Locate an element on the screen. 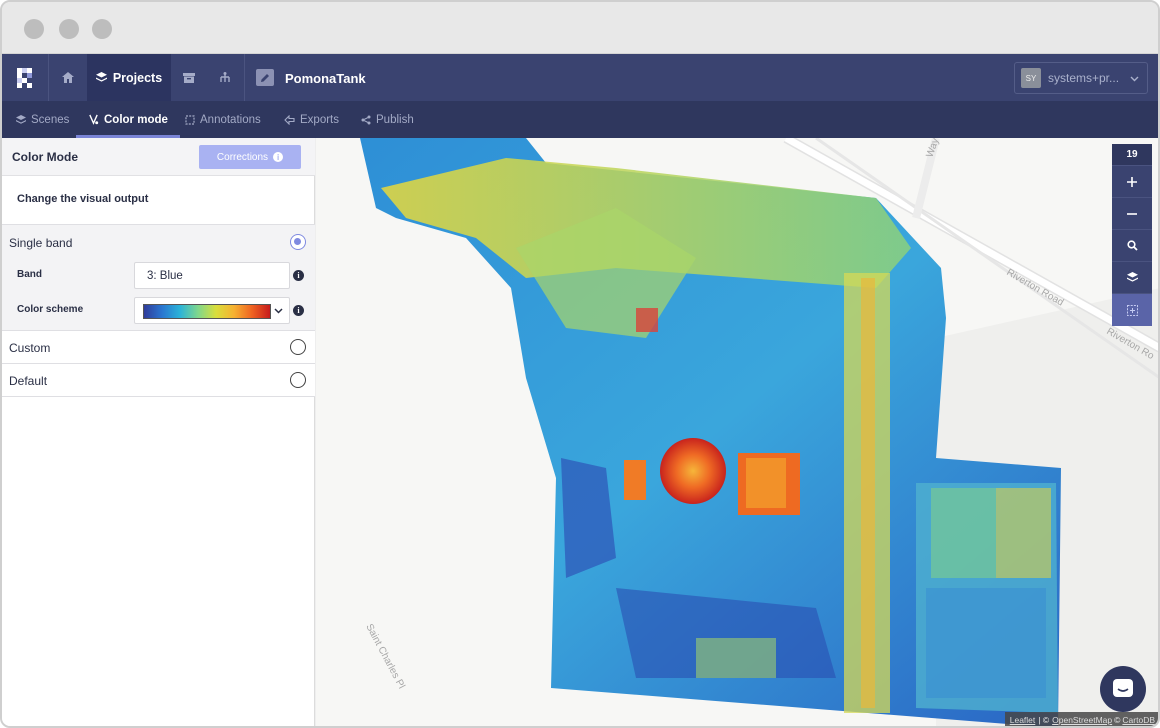 The width and height of the screenshot is (1160, 728). cartodb-link: CartoDB is located at coordinates (1138, 720).